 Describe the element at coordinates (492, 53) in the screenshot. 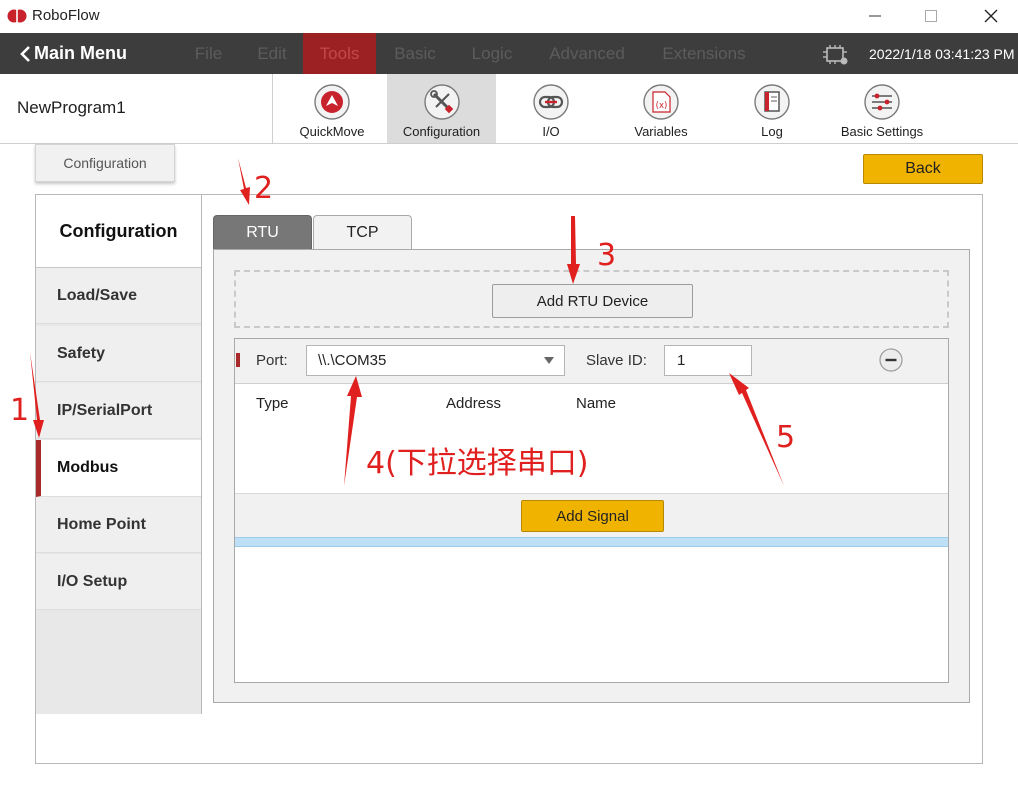

I see `menu-logic: Logic` at that location.